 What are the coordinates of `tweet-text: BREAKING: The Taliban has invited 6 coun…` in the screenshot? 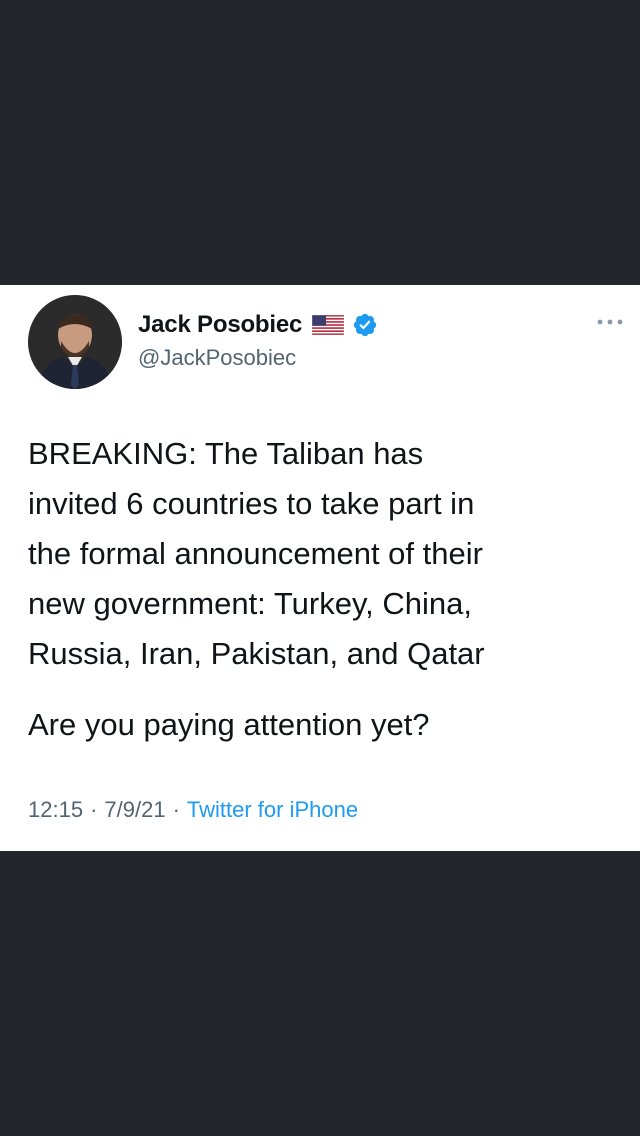 It's located at (256, 553).